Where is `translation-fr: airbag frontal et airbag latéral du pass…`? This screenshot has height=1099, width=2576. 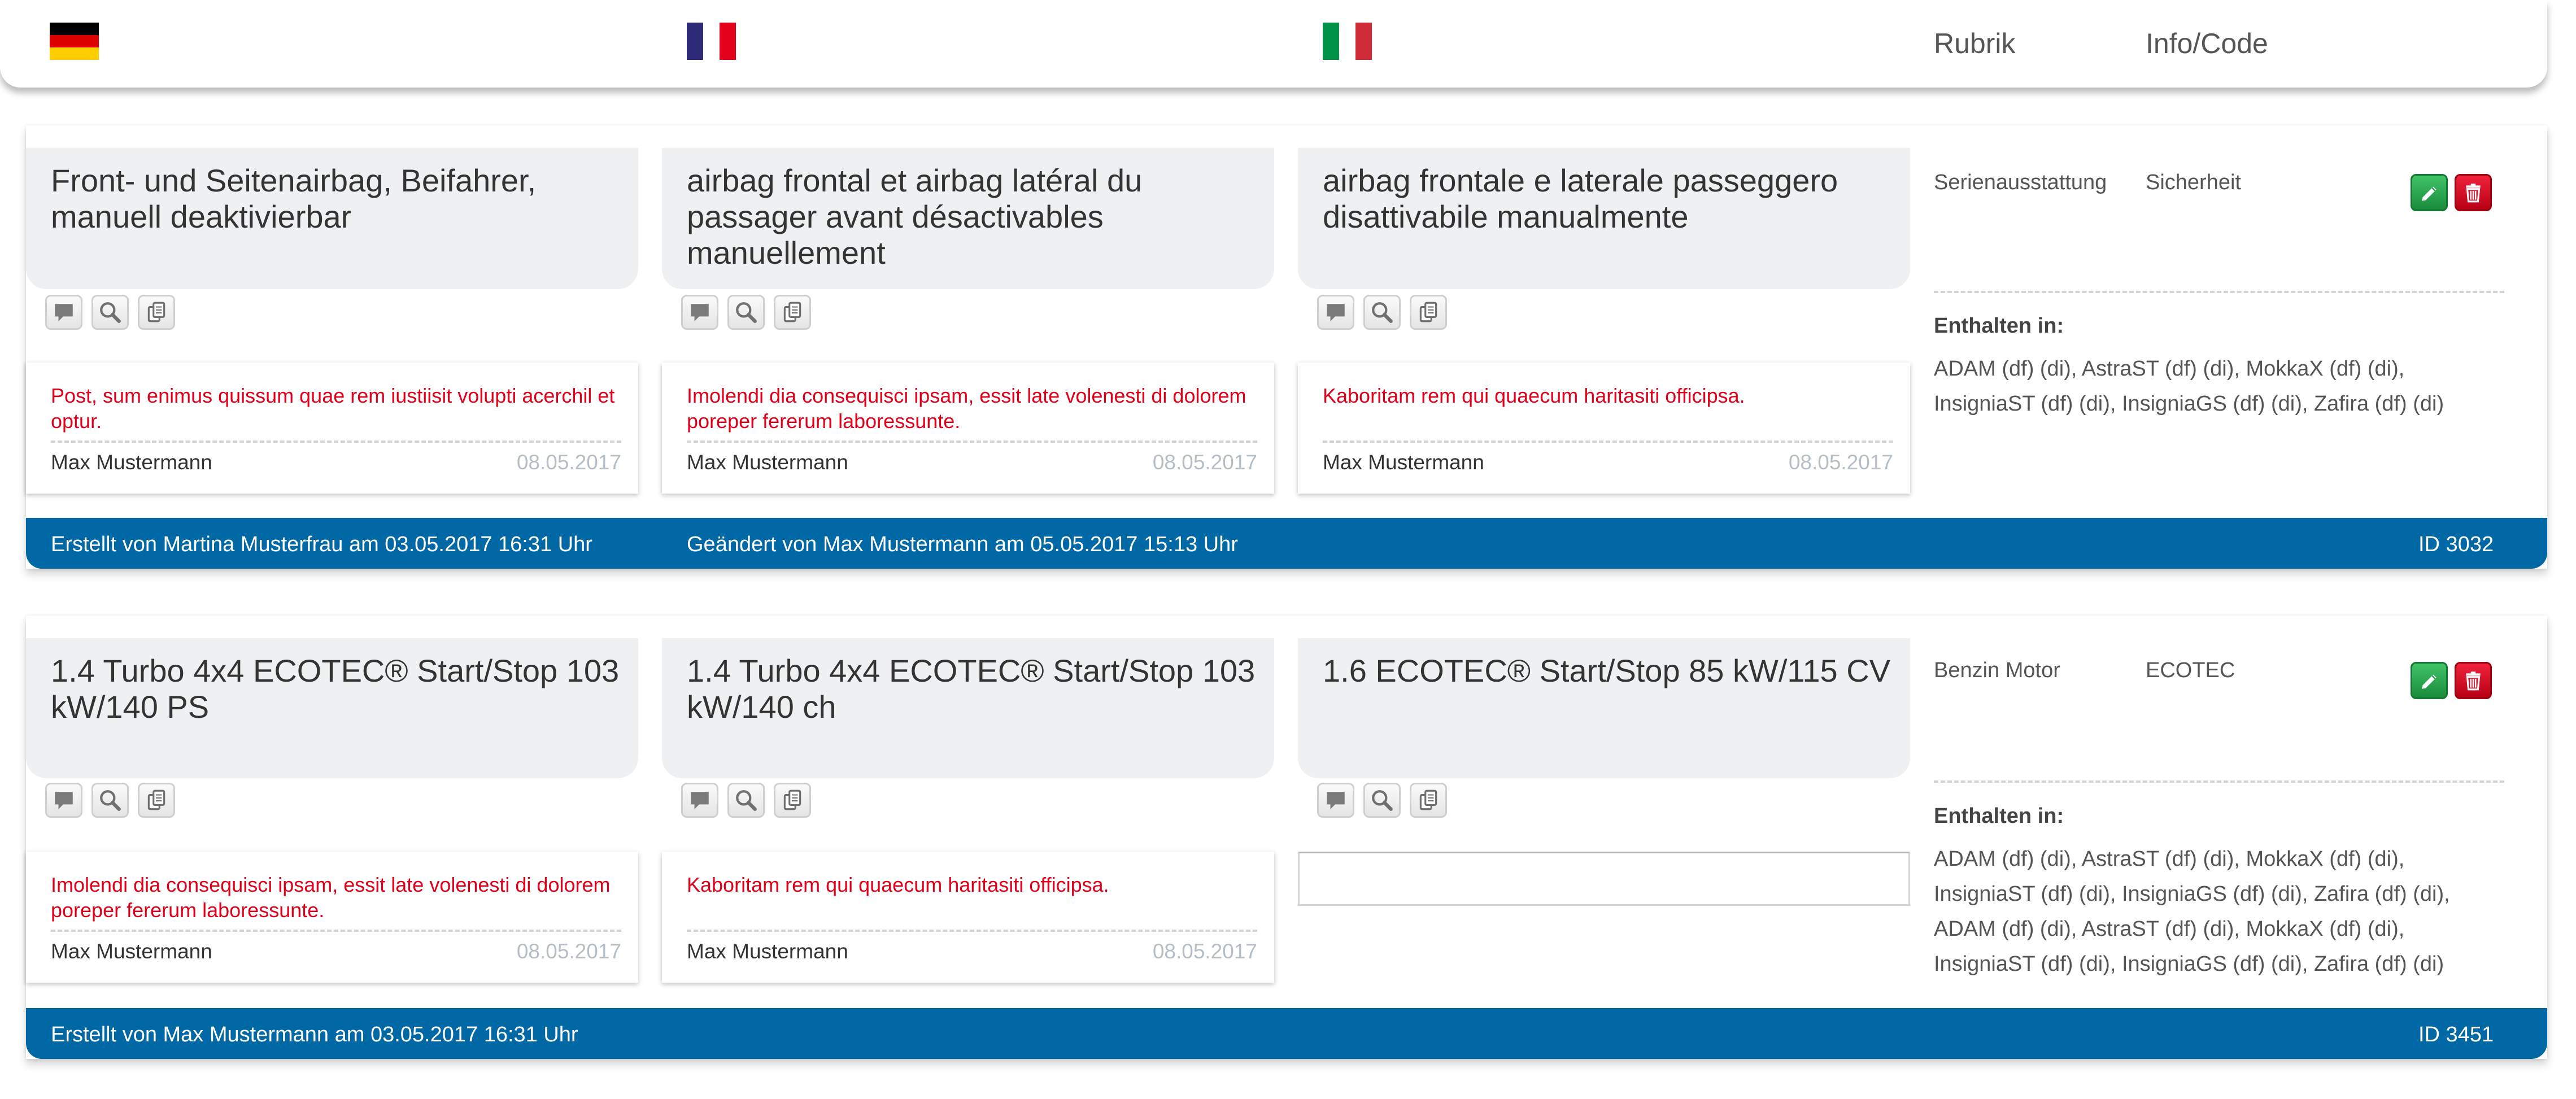 translation-fr: airbag frontal et airbag latéral du pass… is located at coordinates (968, 219).